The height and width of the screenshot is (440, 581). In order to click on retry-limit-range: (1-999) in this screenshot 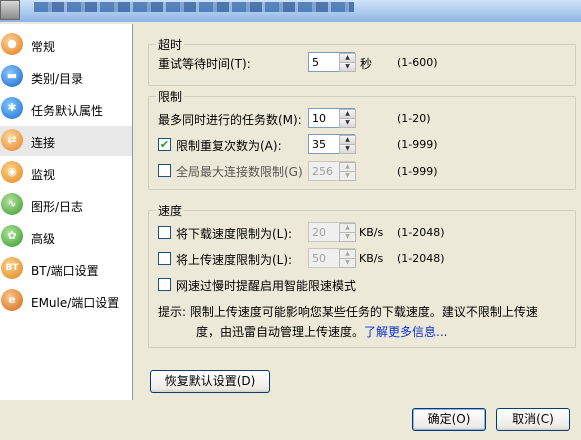, I will do `click(417, 144)`.